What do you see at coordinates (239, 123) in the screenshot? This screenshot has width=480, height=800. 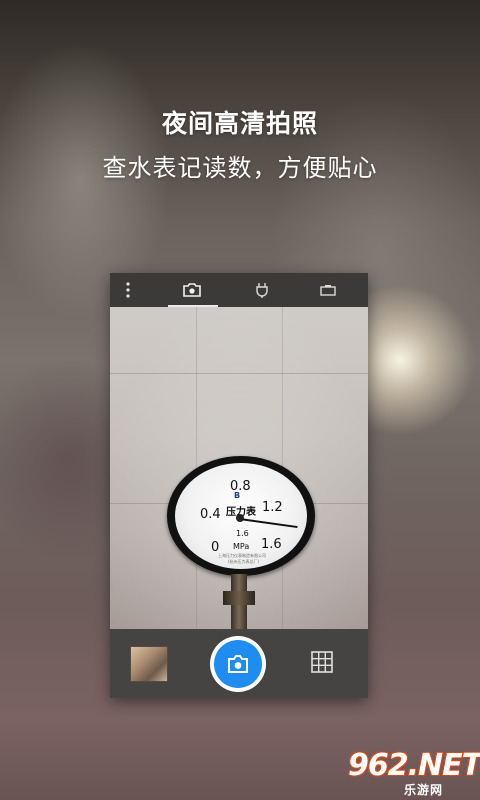 I see `promo-headline: 夜间高清拍照` at bounding box center [239, 123].